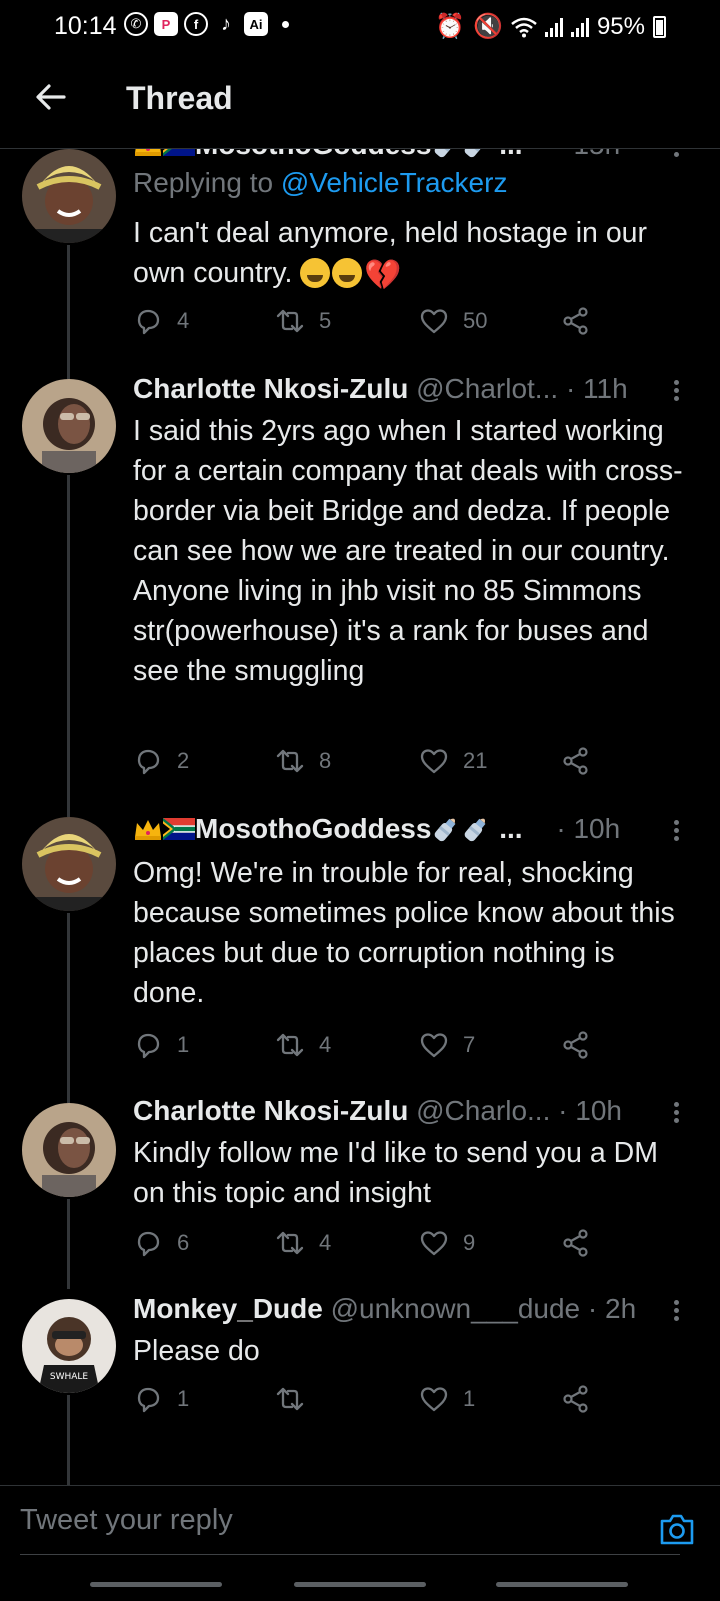 Image resolution: width=720 pixels, height=1601 pixels. What do you see at coordinates (368, 1399) in the screenshot?
I see `tweet-actions: 1 1` at bounding box center [368, 1399].